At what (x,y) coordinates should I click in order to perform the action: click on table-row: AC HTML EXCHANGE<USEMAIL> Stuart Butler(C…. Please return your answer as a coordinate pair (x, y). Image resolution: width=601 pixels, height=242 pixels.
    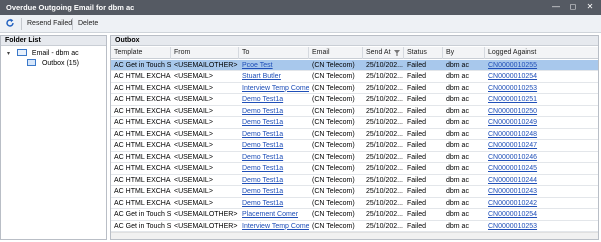
    Looking at the image, I should click on (354, 77).